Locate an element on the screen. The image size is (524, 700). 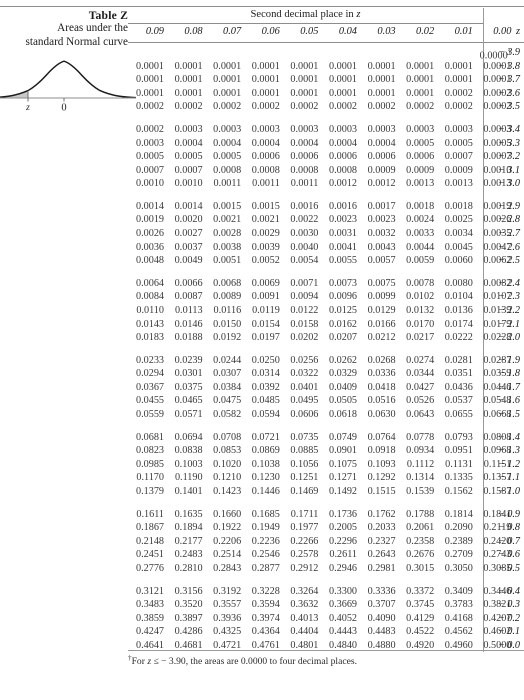
z-value: − 0.6 is located at coordinates (508, 555).